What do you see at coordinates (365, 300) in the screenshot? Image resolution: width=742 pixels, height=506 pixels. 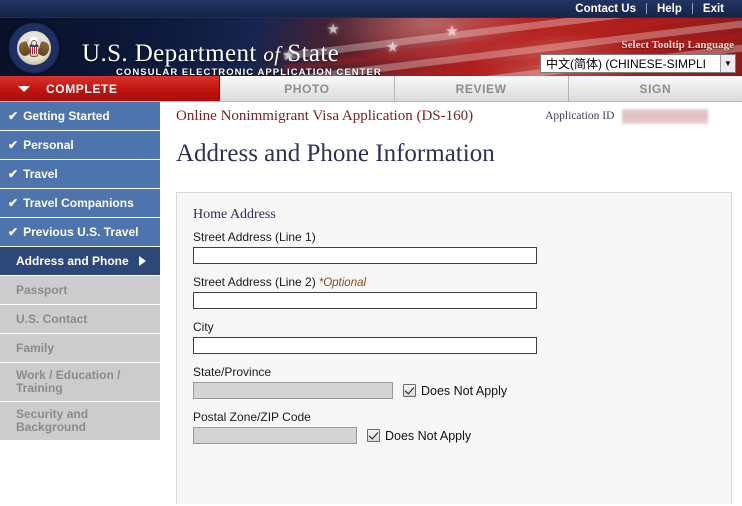 I see `street-address-line-2-input` at bounding box center [365, 300].